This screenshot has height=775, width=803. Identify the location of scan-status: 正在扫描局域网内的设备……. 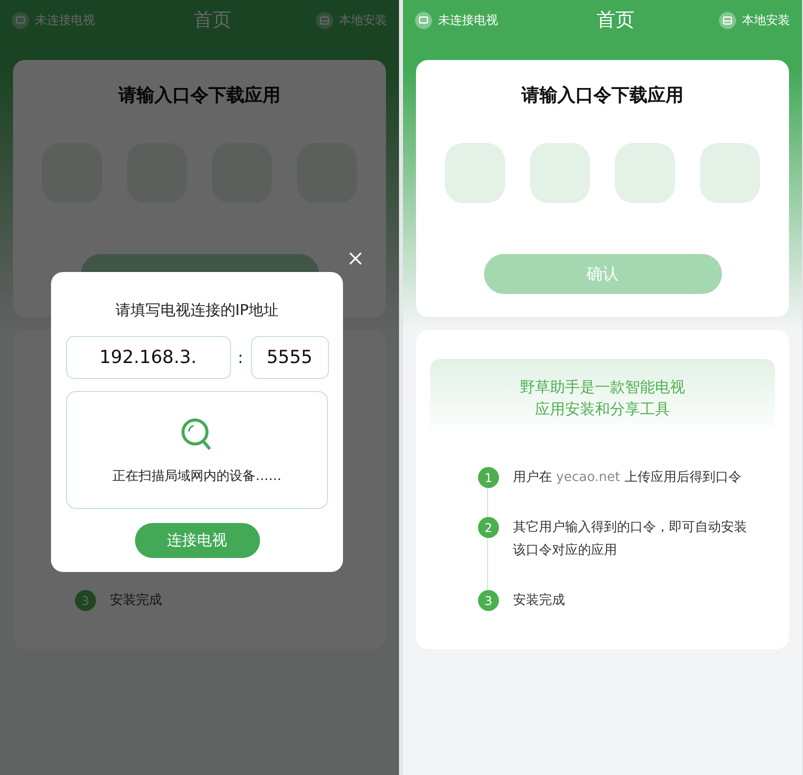
(197, 476).